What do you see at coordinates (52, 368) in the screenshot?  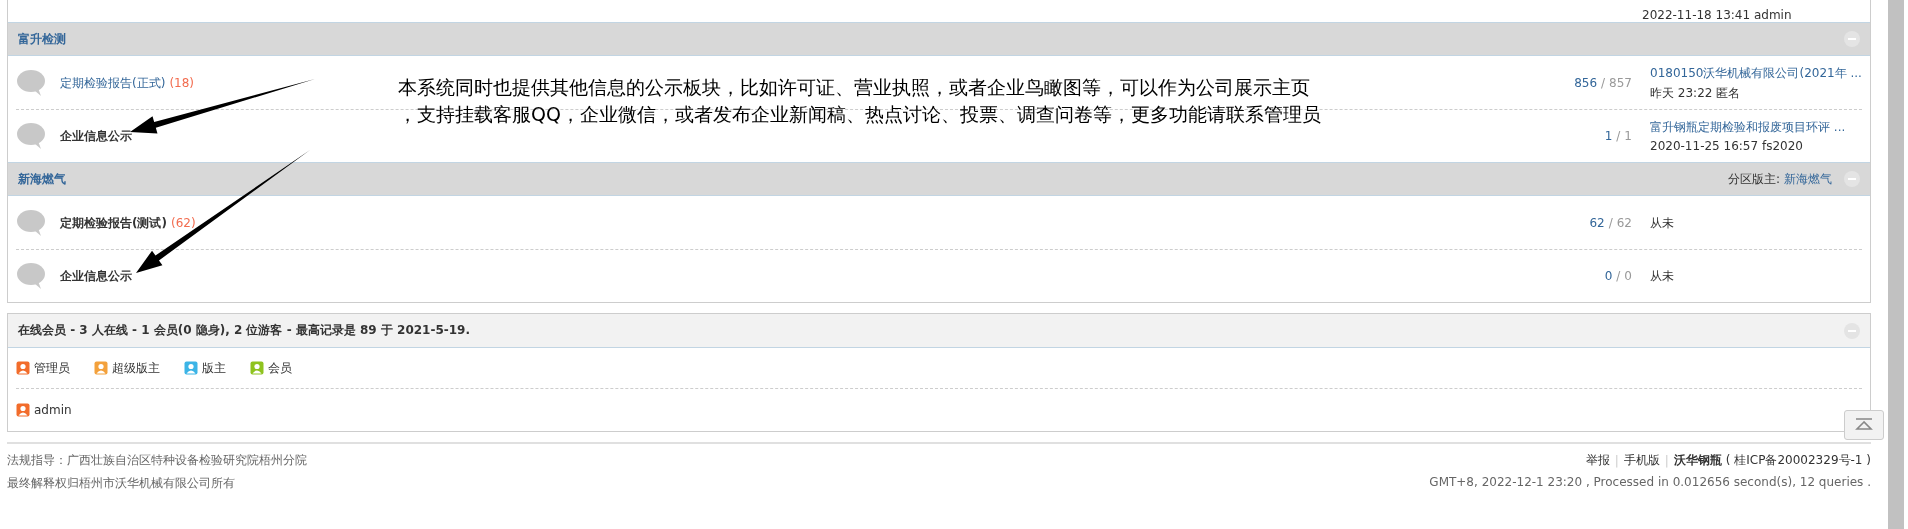 I see `legend-label: 管理员` at bounding box center [52, 368].